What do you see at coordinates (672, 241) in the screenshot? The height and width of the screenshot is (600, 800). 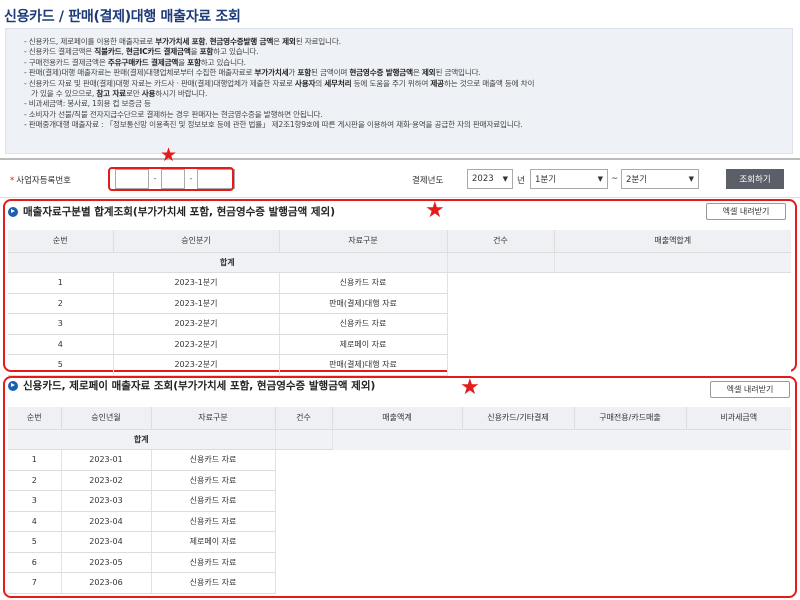 I see `col-header: 매출액합계` at bounding box center [672, 241].